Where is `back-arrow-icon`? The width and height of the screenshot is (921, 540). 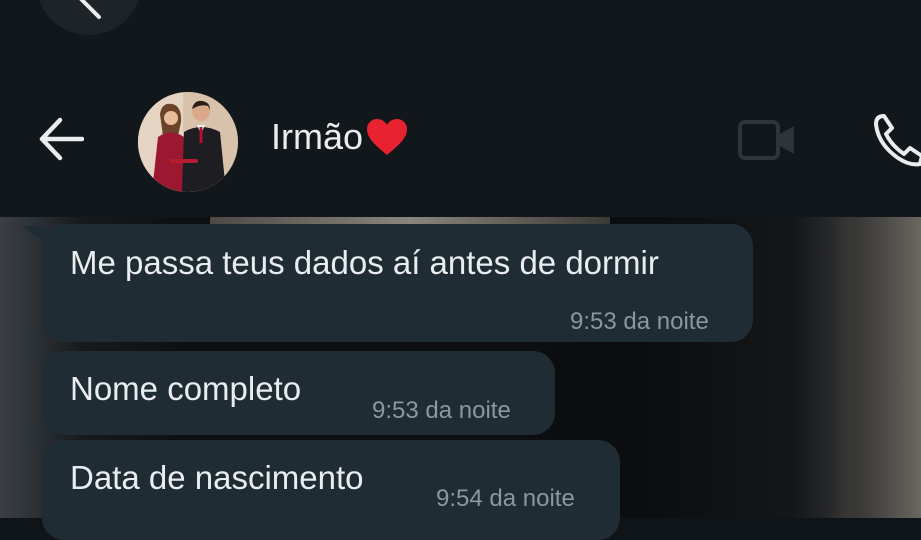 back-arrow-icon is located at coordinates (61, 139).